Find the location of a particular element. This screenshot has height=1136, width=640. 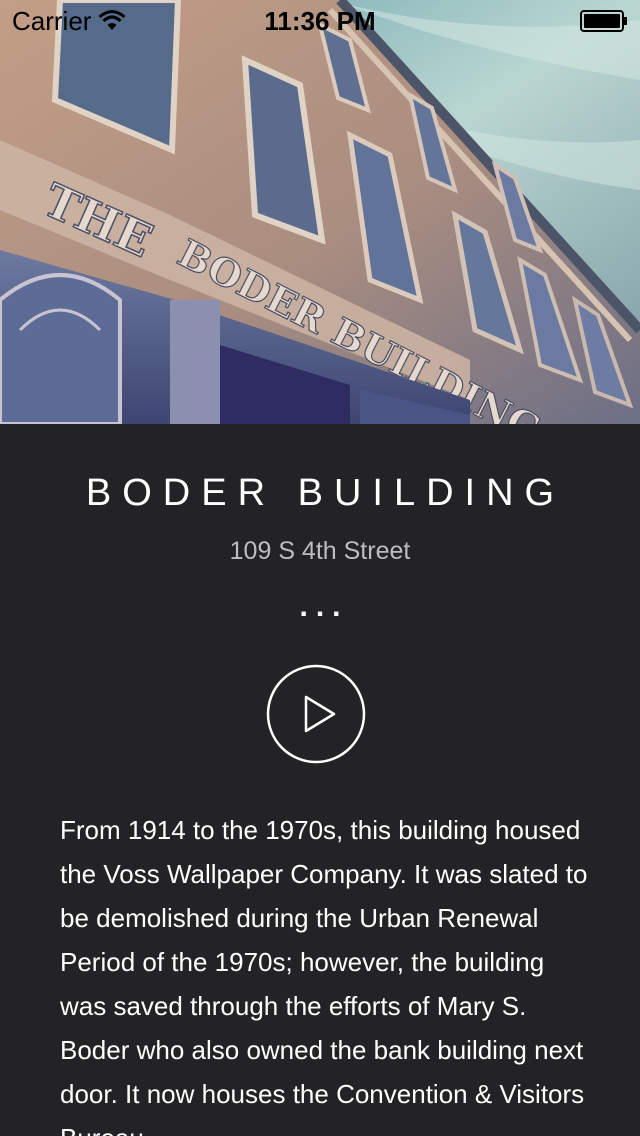

status-bar: Carrier 11:36 PM is located at coordinates (320, 20).